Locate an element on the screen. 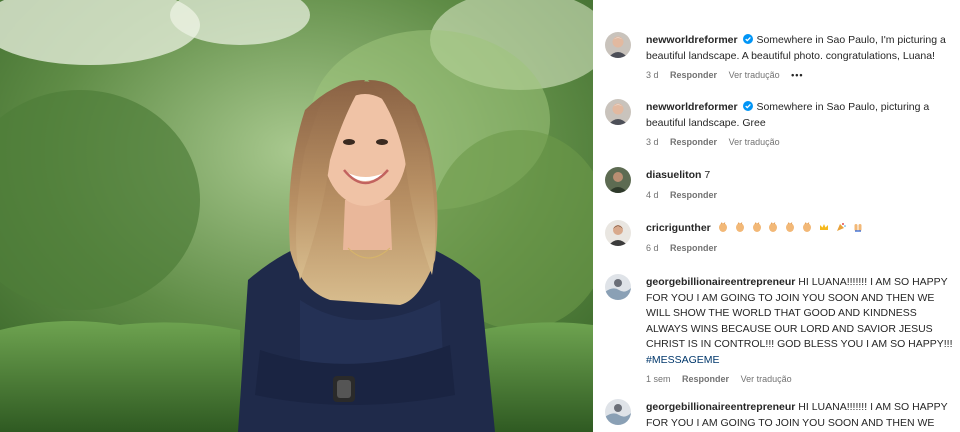  comment-time: 1 sem is located at coordinates (658, 379).